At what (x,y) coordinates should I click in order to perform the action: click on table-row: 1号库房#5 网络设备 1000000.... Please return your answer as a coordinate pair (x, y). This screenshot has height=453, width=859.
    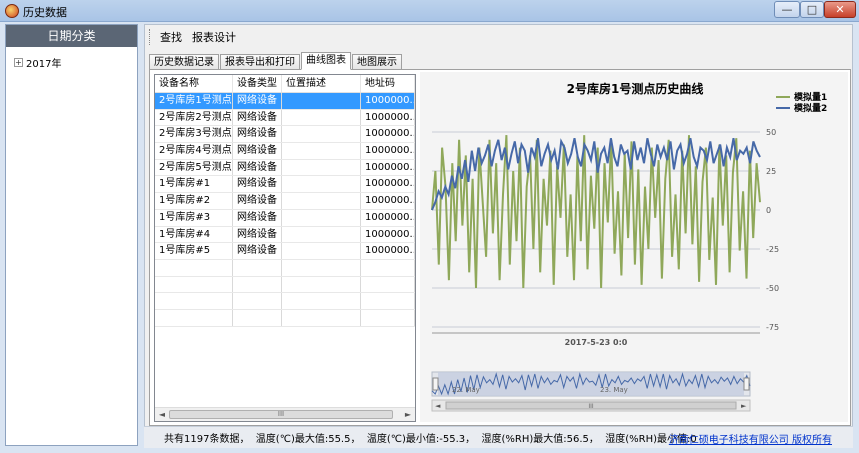
    Looking at the image, I should click on (285, 251).